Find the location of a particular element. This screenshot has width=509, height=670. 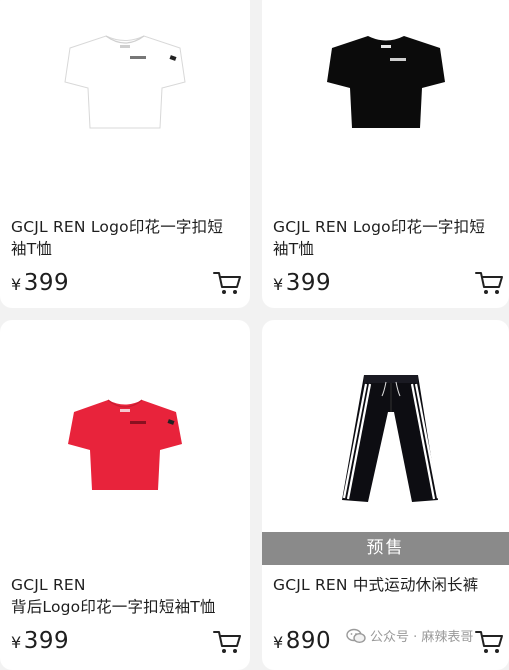

presale-badge: 预售 is located at coordinates (385, 548).